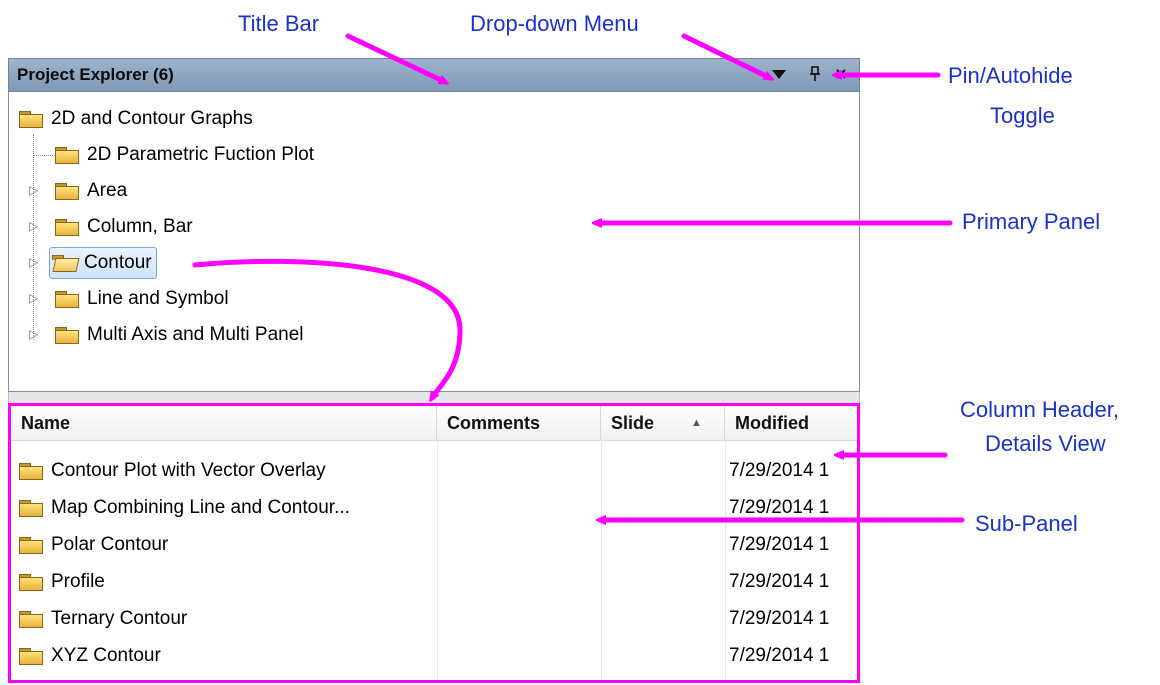  What do you see at coordinates (725, 55) in the screenshot?
I see `arrow-dropdown-menu` at bounding box center [725, 55].